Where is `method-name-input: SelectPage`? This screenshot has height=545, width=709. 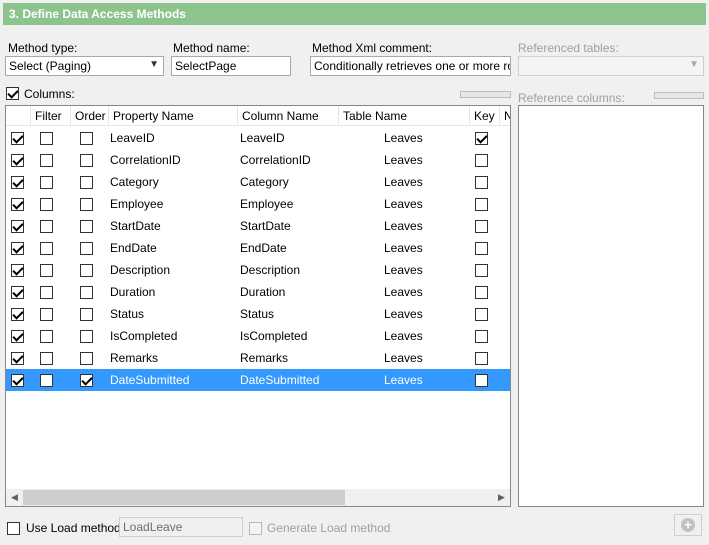 method-name-input: SelectPage is located at coordinates (231, 66).